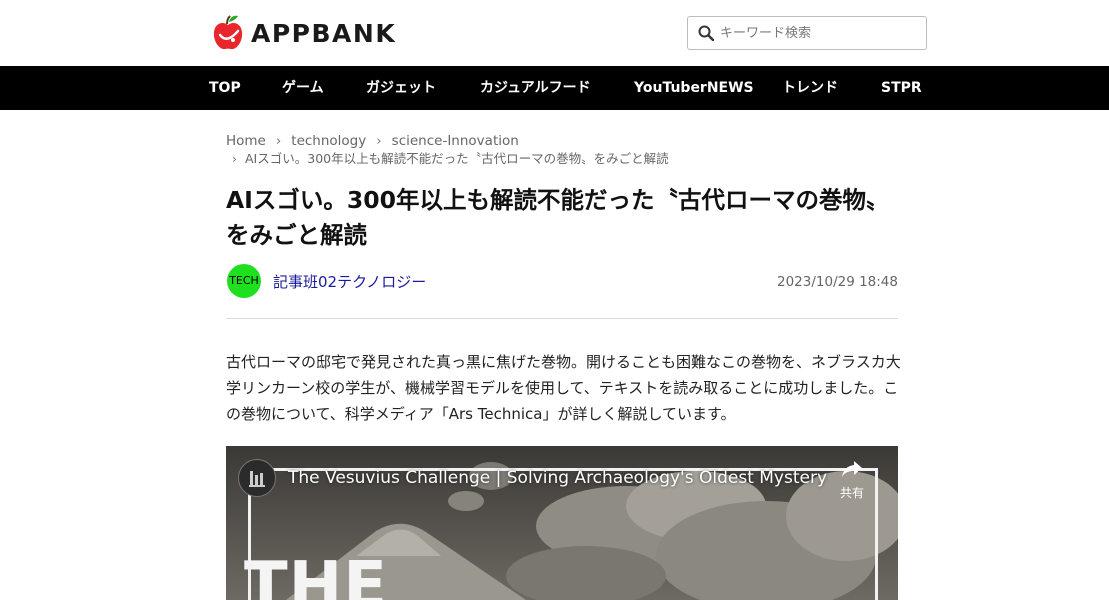 Image resolution: width=1109 pixels, height=600 pixels. What do you see at coordinates (455, 141) in the screenshot?
I see `breadcrumb-science-innovation: science-Innovation` at bounding box center [455, 141].